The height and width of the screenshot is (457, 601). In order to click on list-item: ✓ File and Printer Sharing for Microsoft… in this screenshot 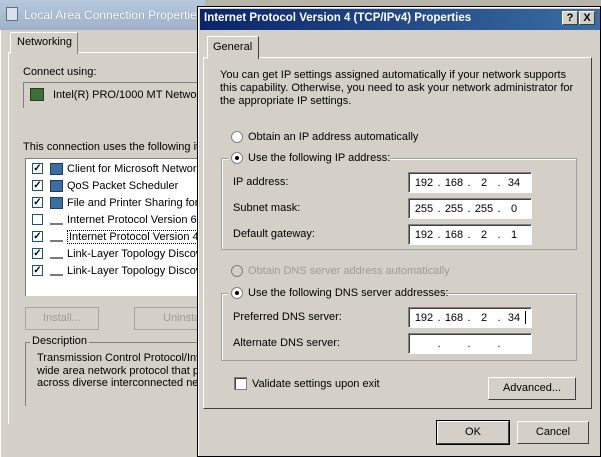, I will do `click(160, 203)`.